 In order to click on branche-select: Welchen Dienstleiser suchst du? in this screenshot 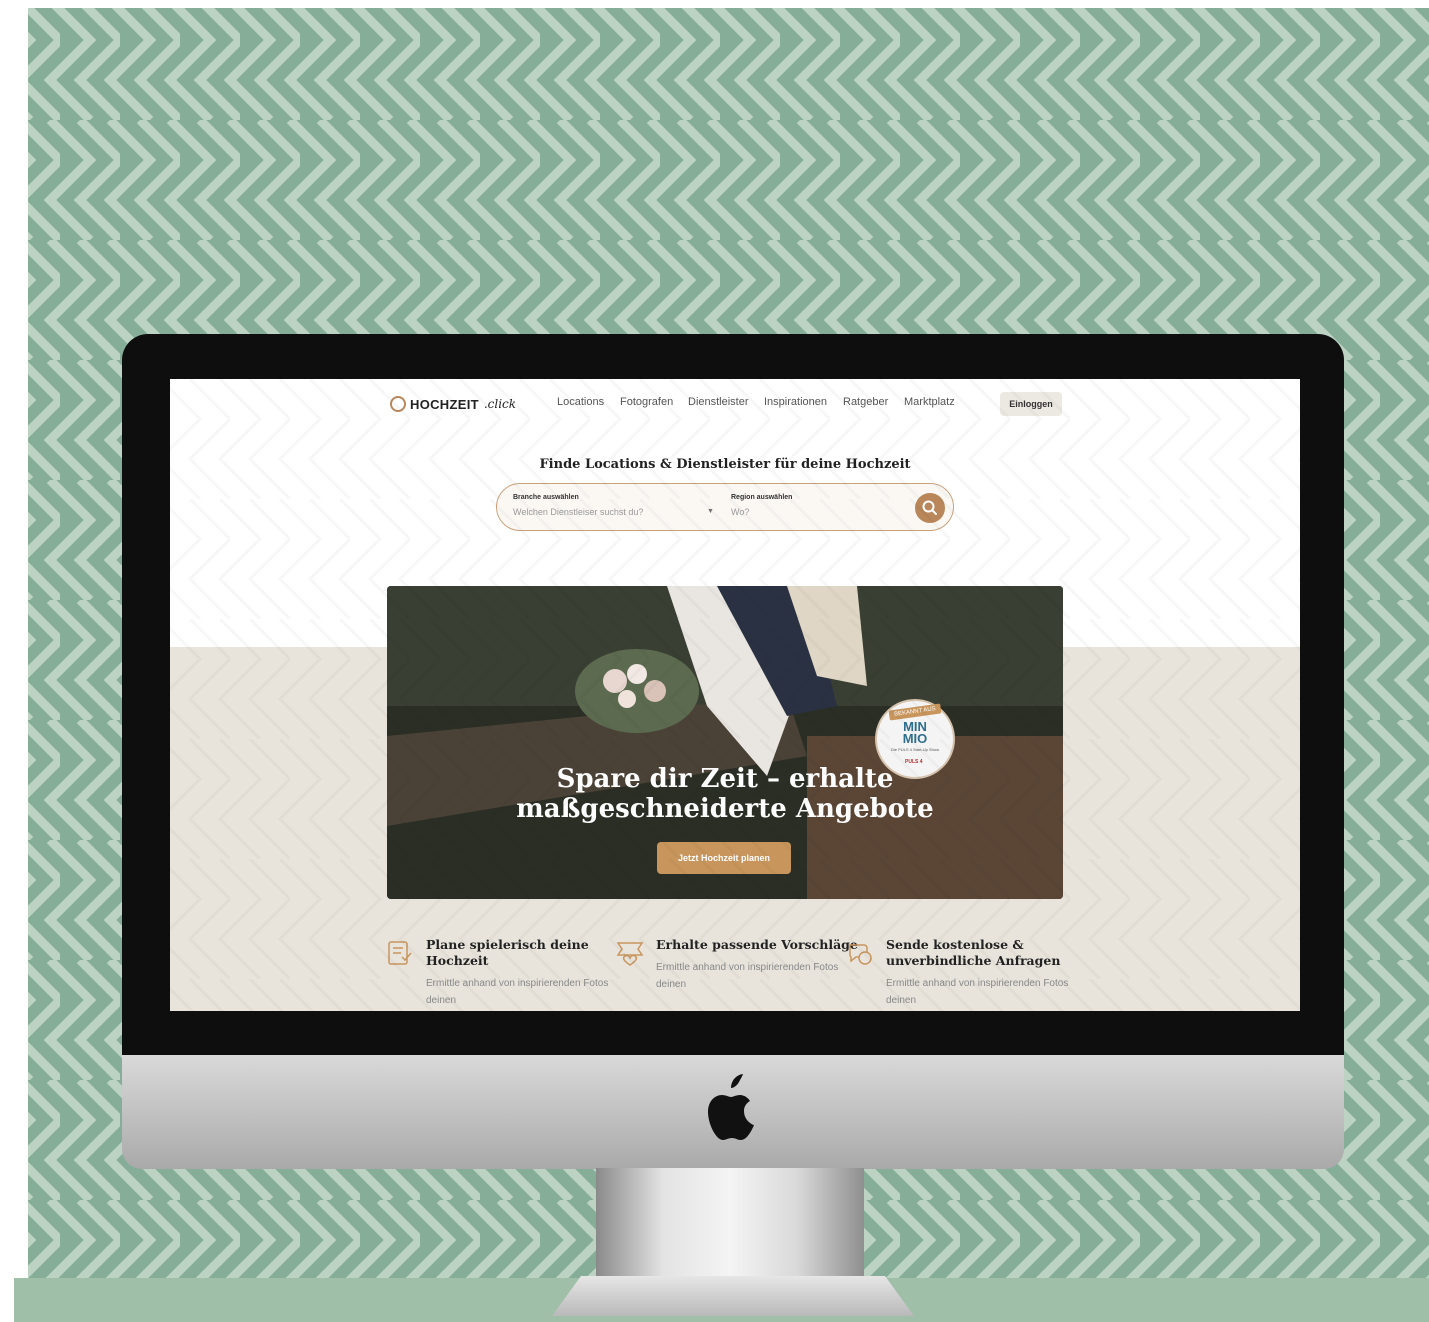, I will do `click(578, 512)`.